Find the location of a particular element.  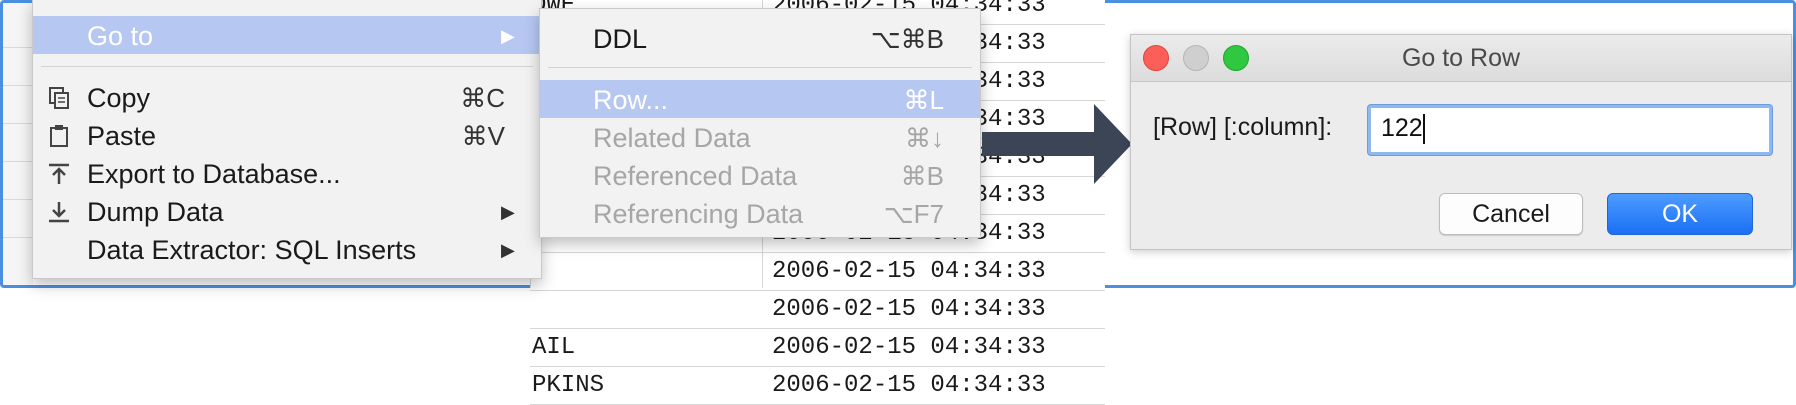

dialog-title: Go to Row is located at coordinates (1461, 58).